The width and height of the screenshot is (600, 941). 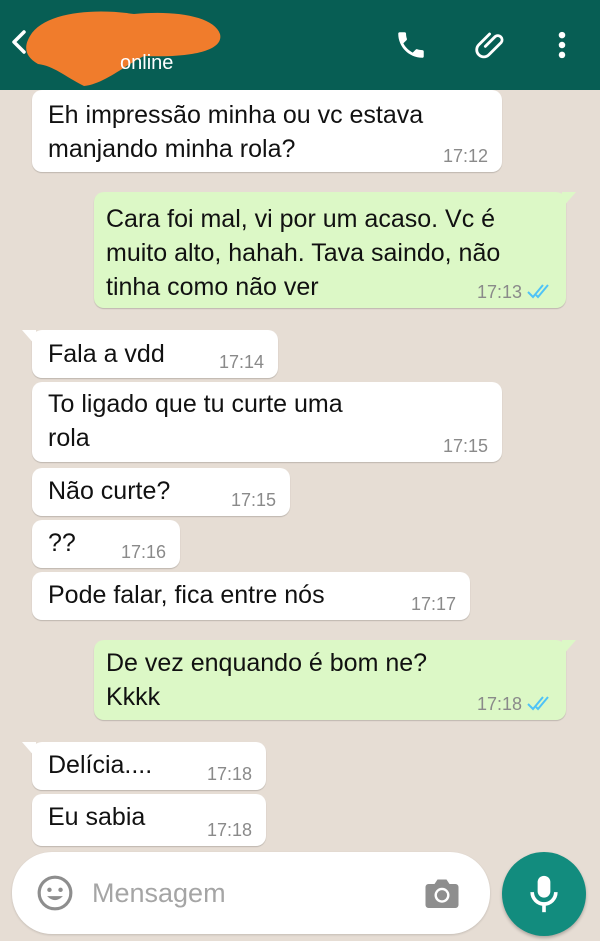 What do you see at coordinates (109, 491) in the screenshot?
I see `message-text: Não curte?` at bounding box center [109, 491].